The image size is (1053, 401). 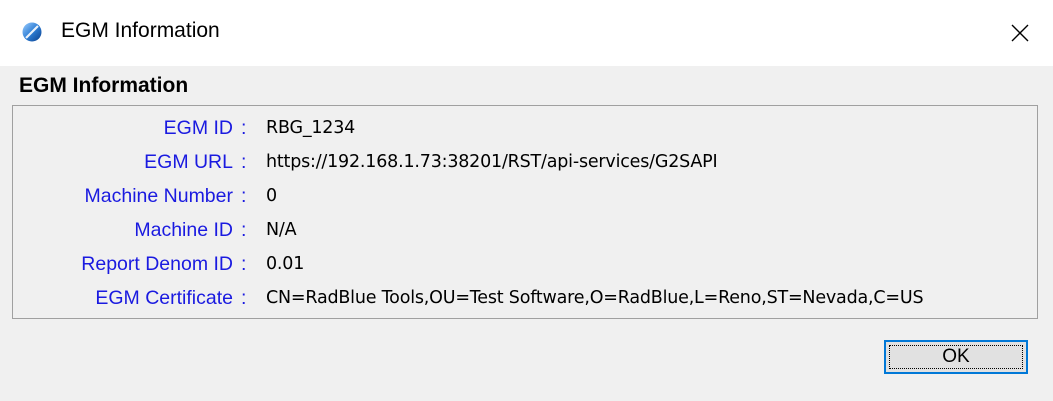 What do you see at coordinates (32, 32) in the screenshot?
I see `blue-globe-icon` at bounding box center [32, 32].